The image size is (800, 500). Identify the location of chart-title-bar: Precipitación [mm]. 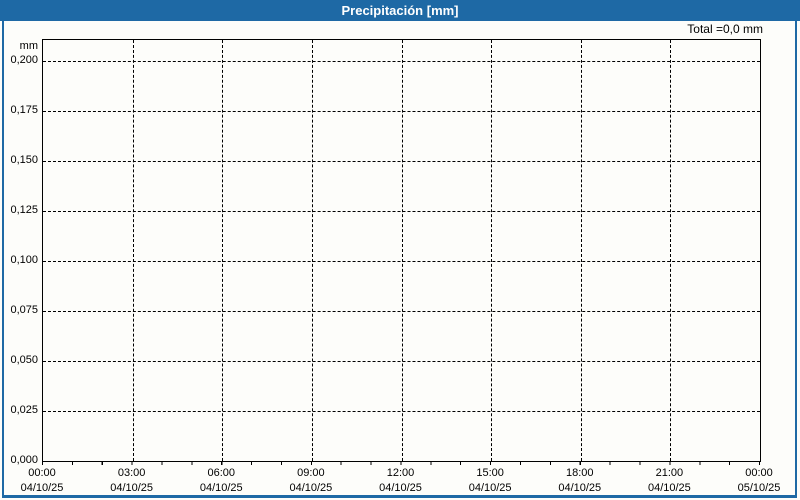
(400, 10).